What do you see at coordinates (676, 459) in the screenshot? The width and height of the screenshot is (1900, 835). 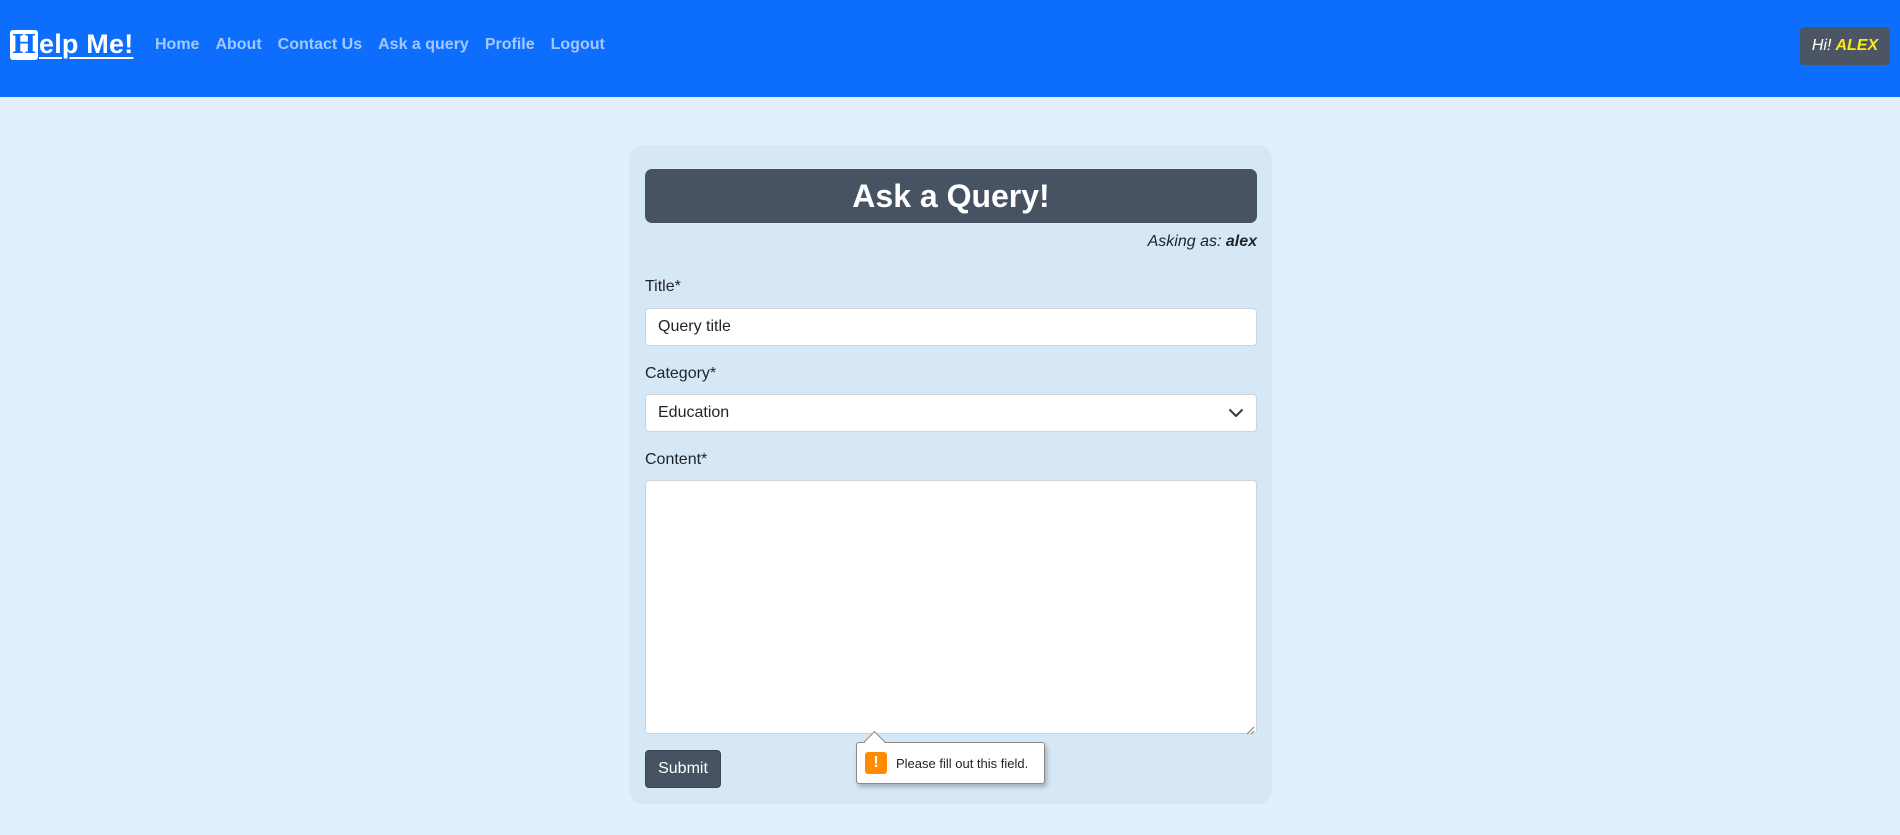 I see `content-label: Content*` at bounding box center [676, 459].